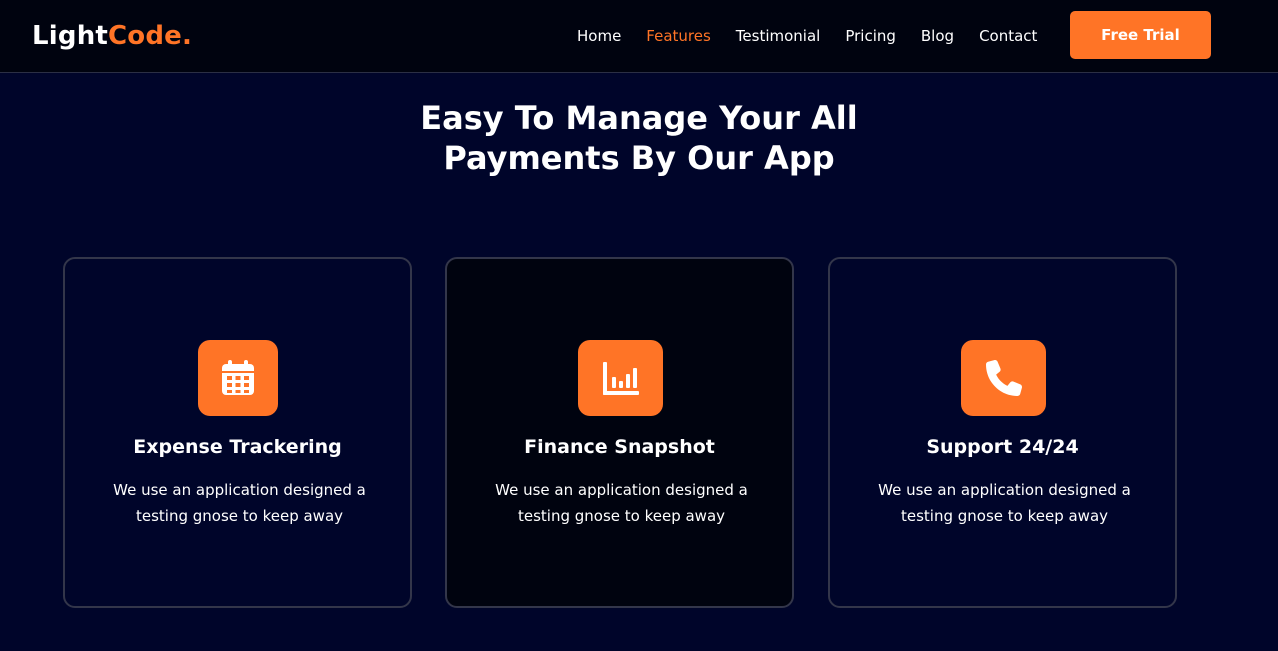 Image resolution: width=1278 pixels, height=651 pixels. Describe the element at coordinates (620, 378) in the screenshot. I see `bar-chart-icon` at that location.